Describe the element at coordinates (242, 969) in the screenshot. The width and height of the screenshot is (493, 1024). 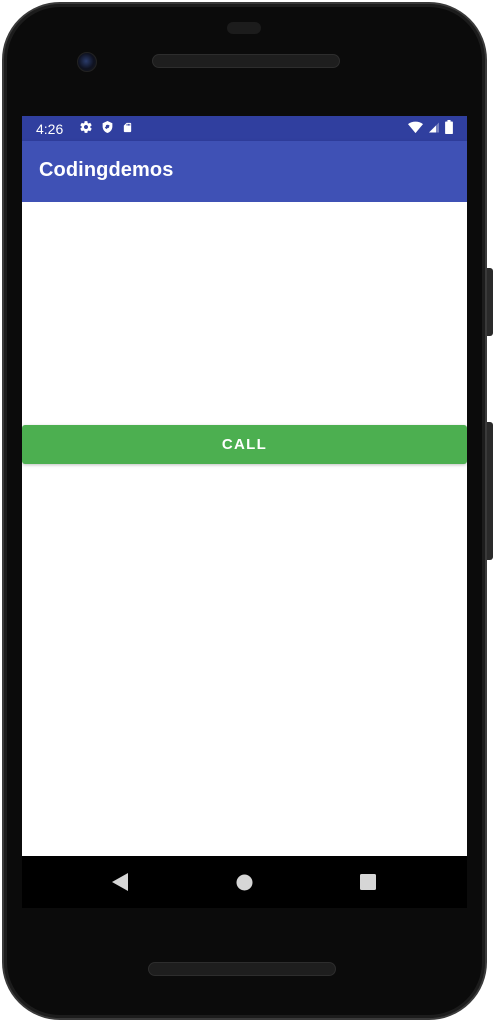
I see `bottom-speaker` at that location.